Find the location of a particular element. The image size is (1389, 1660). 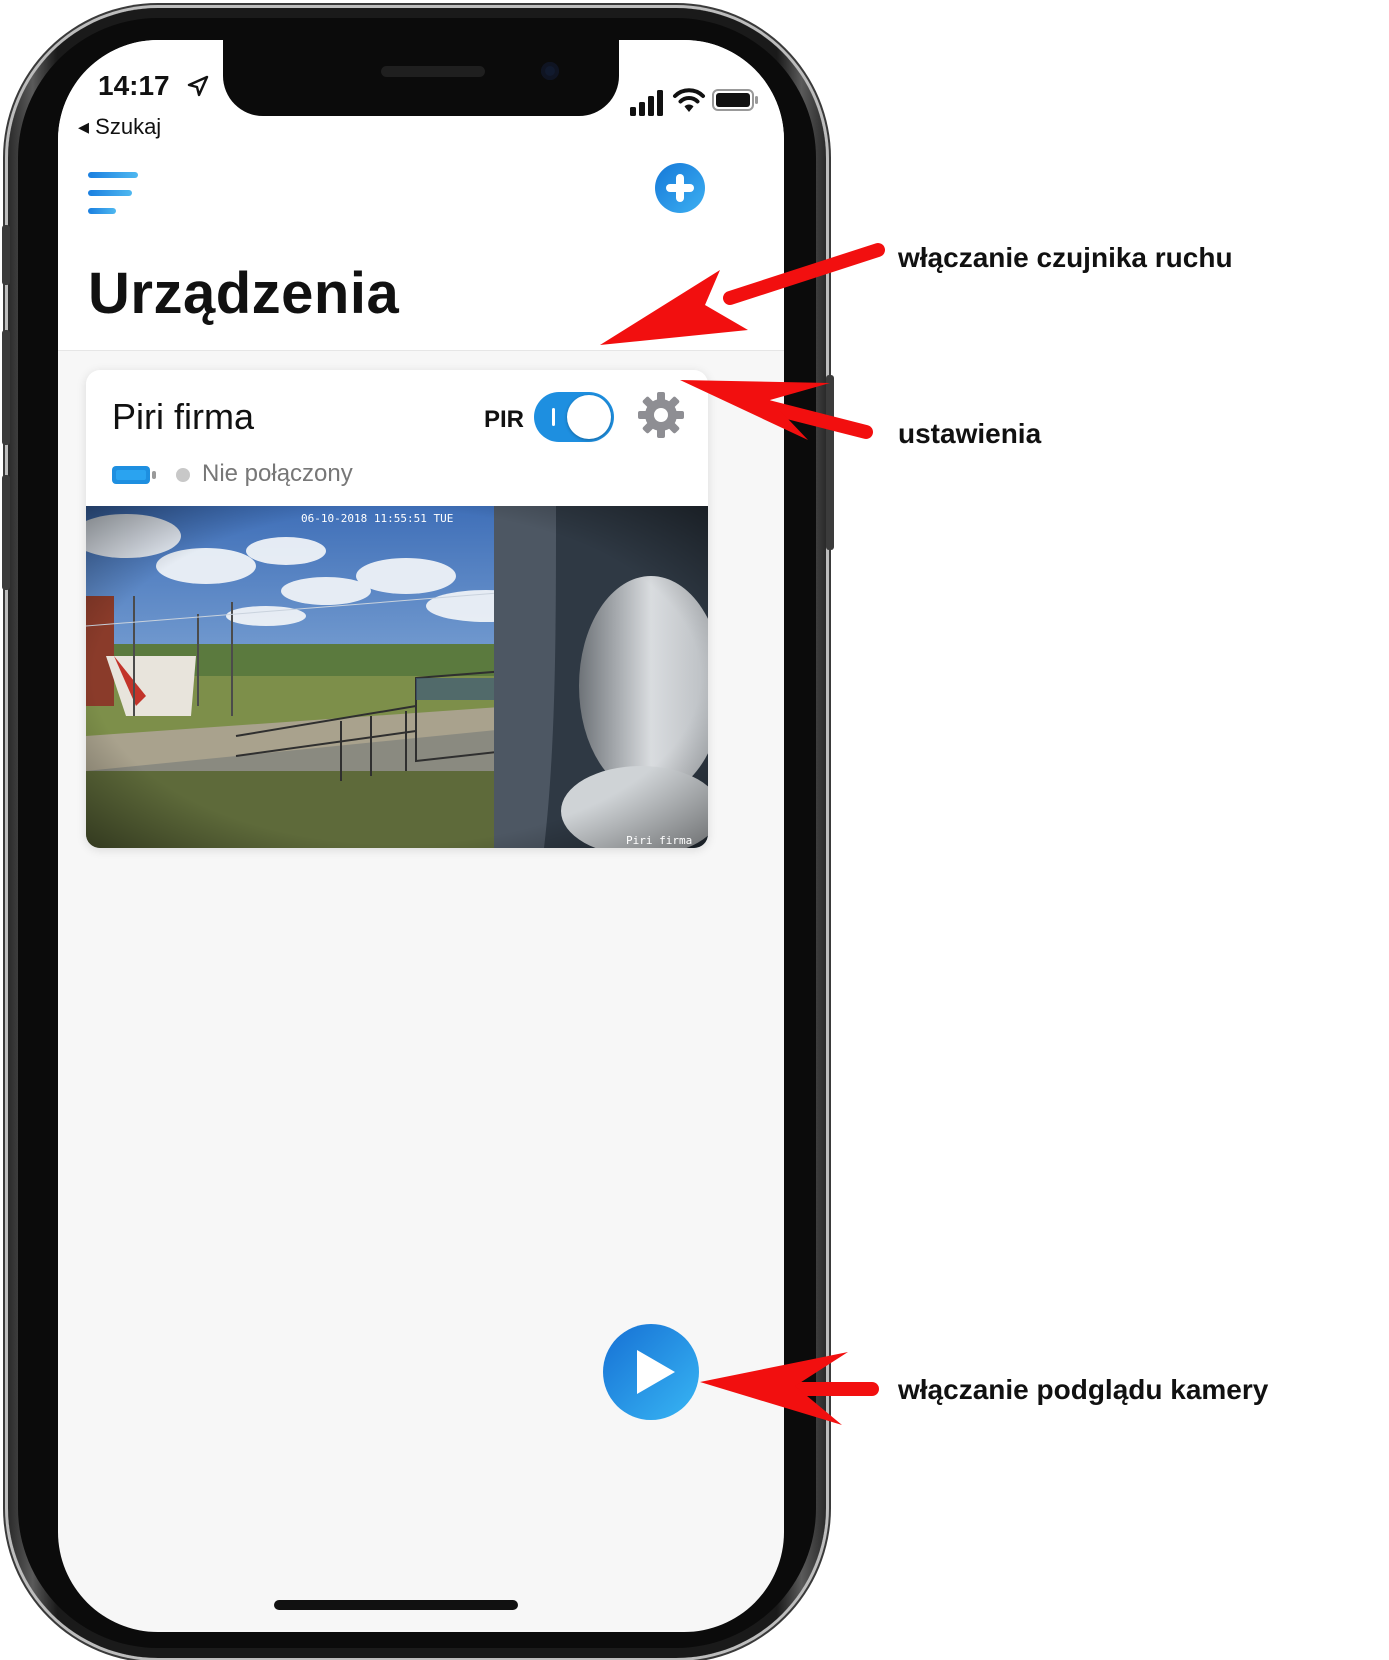

annotation-camera-preview: włączanie podglądu kamery is located at coordinates (1083, 1389).